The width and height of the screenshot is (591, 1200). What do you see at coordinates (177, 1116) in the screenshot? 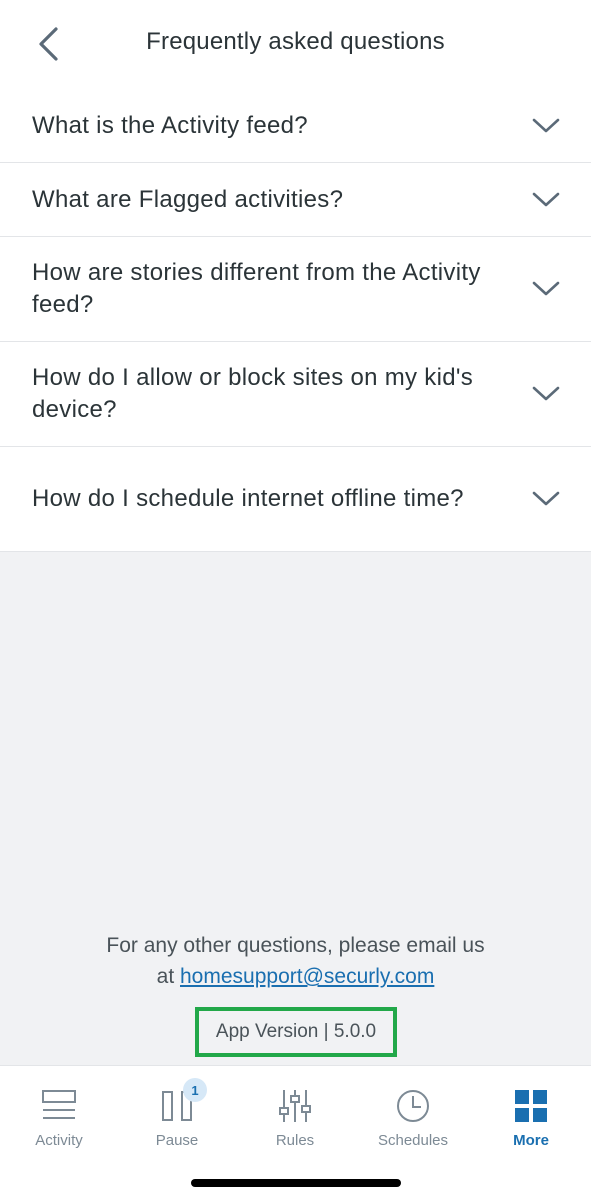
I see `tab-pause: 1 Pause` at bounding box center [177, 1116].